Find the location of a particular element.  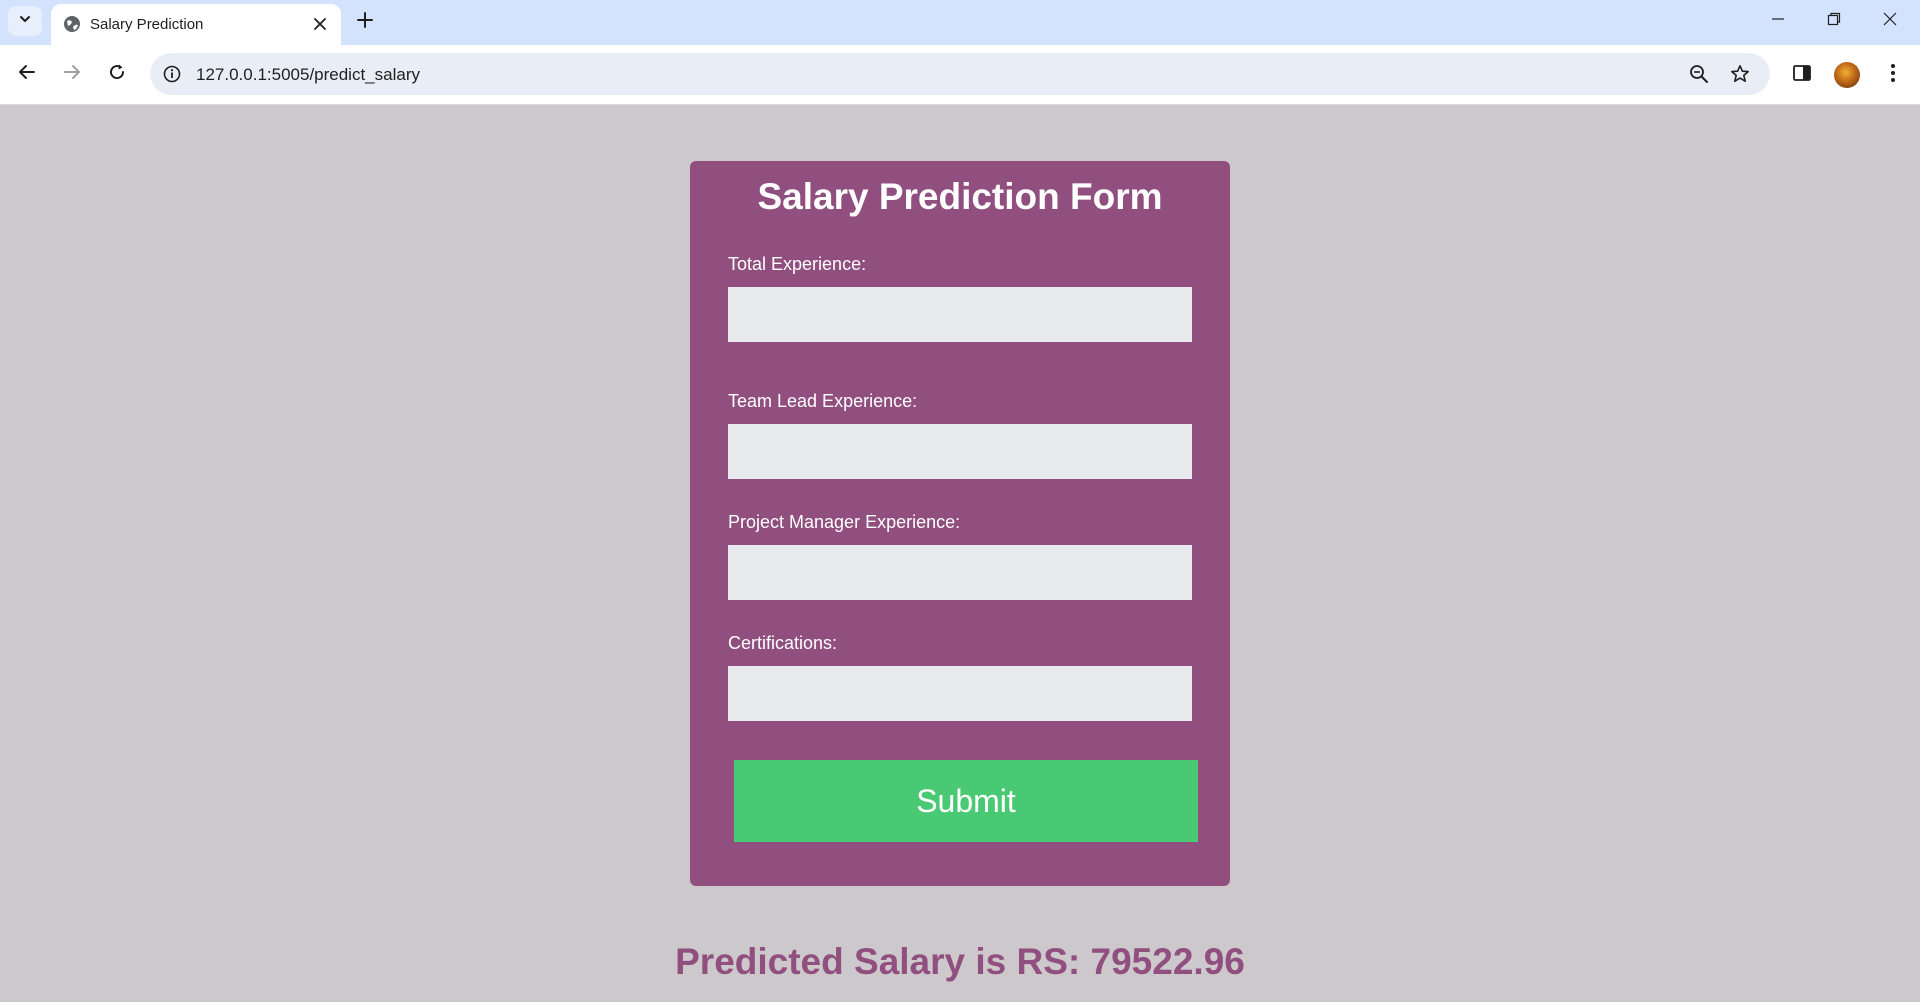

arrow-right-icon is located at coordinates (72, 74).